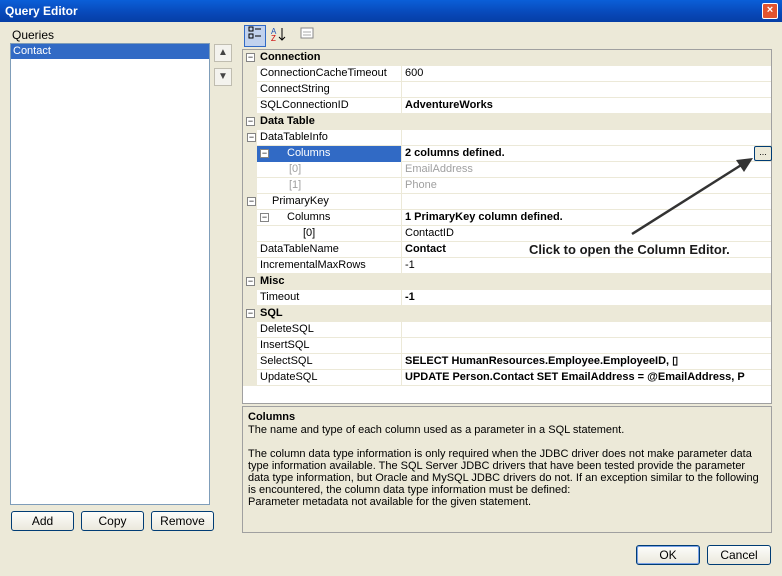 The height and width of the screenshot is (576, 782). Describe the element at coordinates (770, 11) in the screenshot. I see `close-button: ×` at that location.